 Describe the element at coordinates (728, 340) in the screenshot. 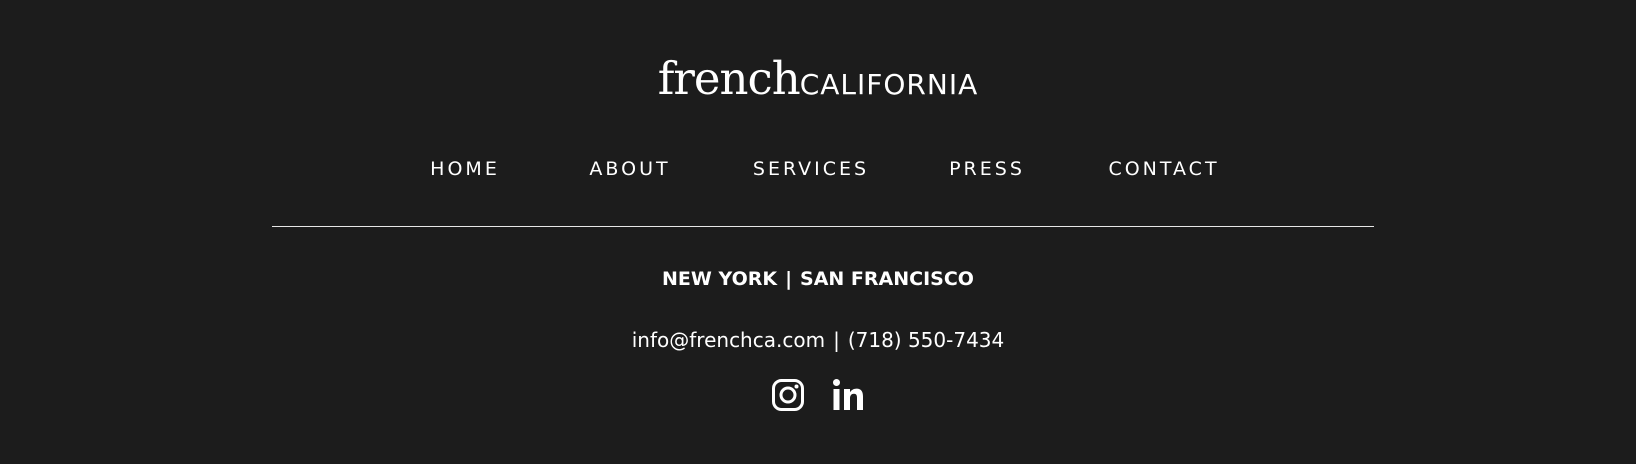

I see `email-link: info@frenchca.com` at that location.